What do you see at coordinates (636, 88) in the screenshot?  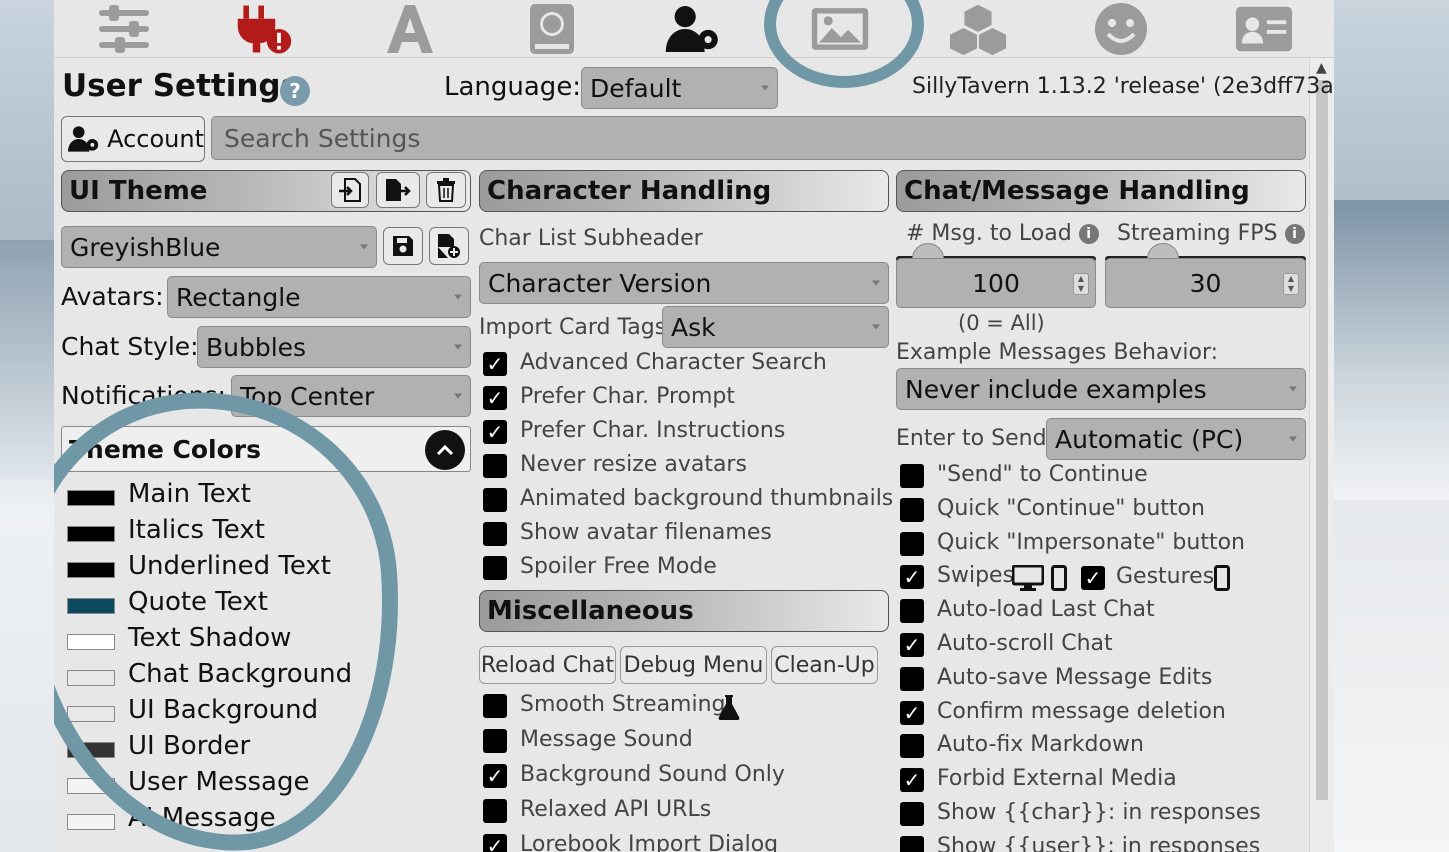 I see `language-value: Default` at bounding box center [636, 88].